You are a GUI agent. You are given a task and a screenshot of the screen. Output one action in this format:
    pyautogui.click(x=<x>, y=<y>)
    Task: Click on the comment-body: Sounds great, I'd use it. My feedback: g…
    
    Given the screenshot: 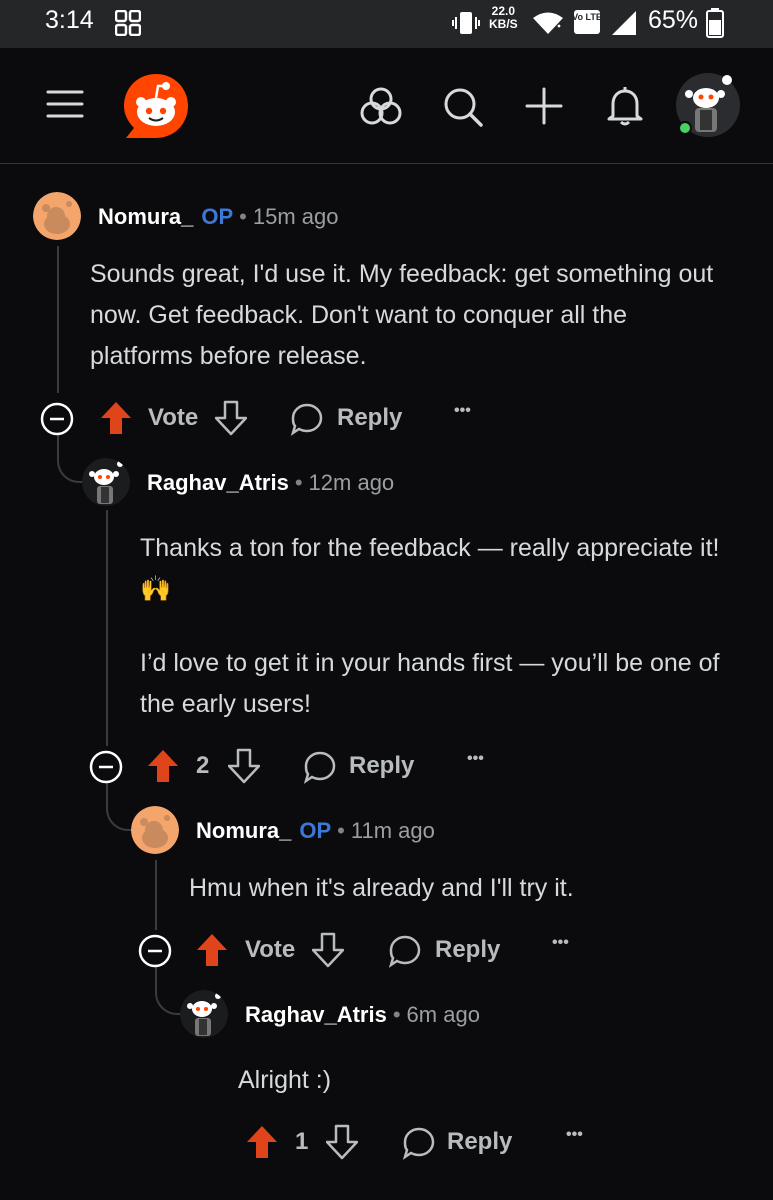 What is the action you would take?
    pyautogui.click(x=410, y=315)
    